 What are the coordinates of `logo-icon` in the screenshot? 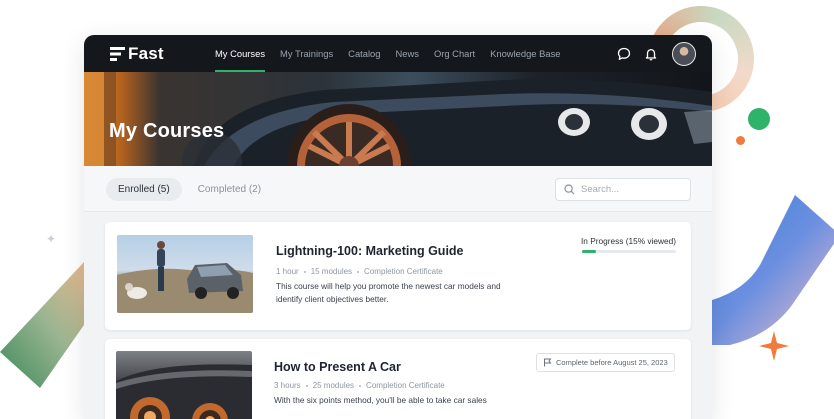 It's located at (117, 54).